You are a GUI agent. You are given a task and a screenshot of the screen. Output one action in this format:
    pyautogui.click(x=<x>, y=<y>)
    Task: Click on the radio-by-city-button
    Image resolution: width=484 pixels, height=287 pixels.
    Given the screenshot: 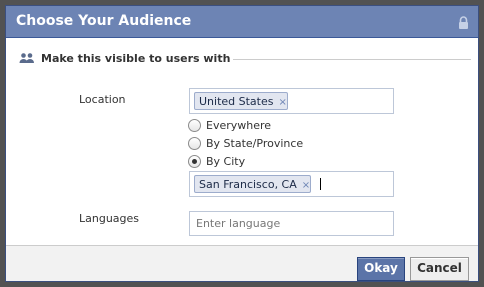 What is the action you would take?
    pyautogui.click(x=194, y=161)
    